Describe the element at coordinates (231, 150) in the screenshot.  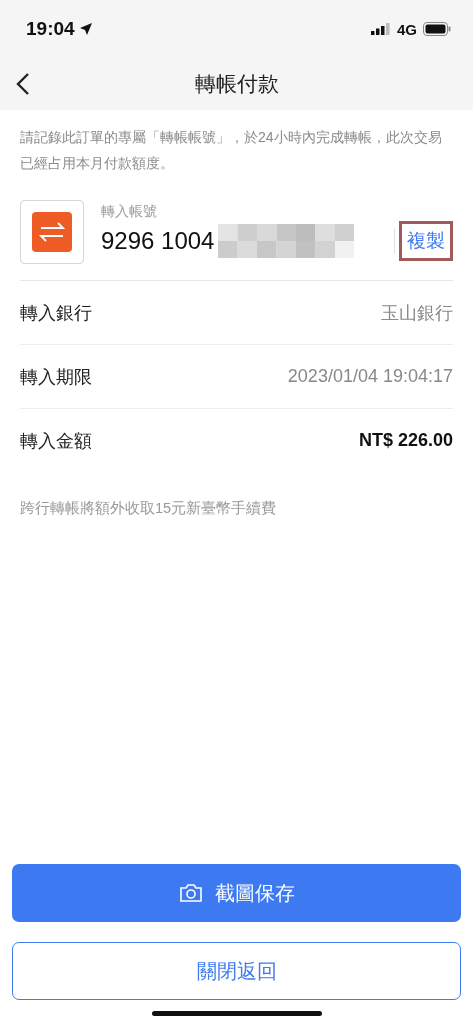
I see `notice-text: 請記錄此訂單的專屬「轉帳帳號」，於24小時內完成轉帳，此次交易已經占用本月付款額度。` at that location.